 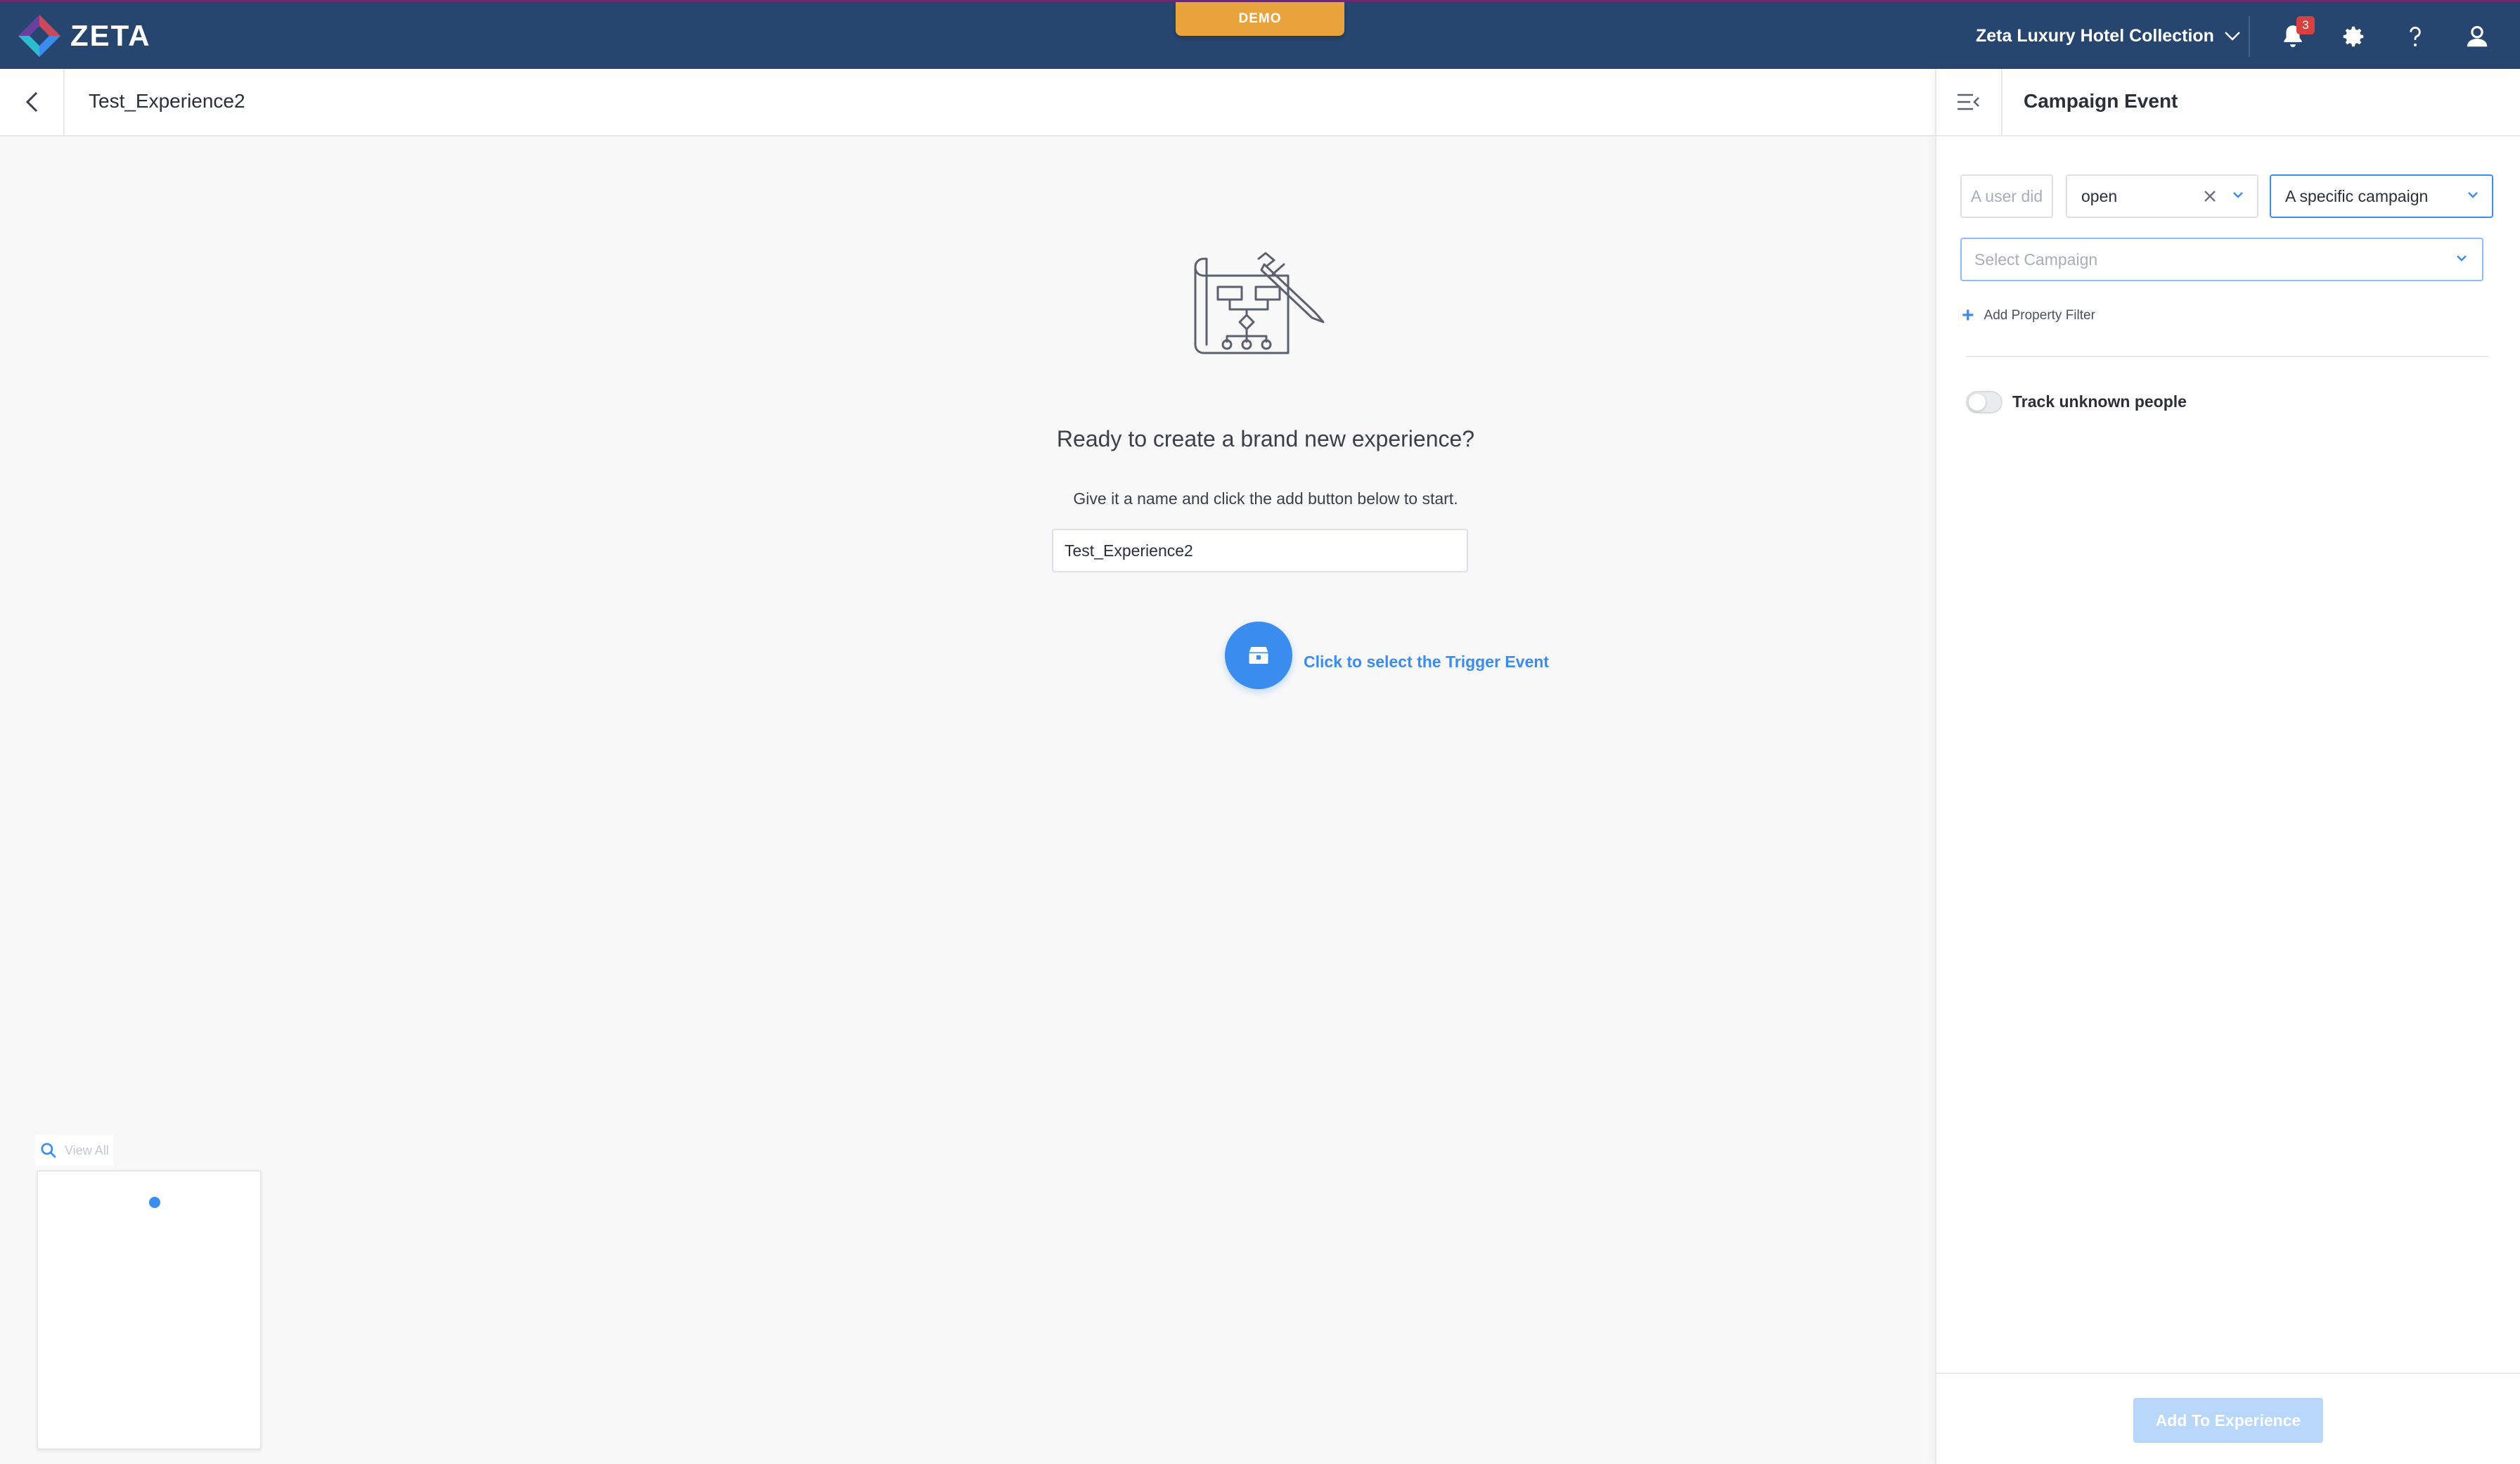 What do you see at coordinates (154, 1203) in the screenshot?
I see `minimap-node` at bounding box center [154, 1203].